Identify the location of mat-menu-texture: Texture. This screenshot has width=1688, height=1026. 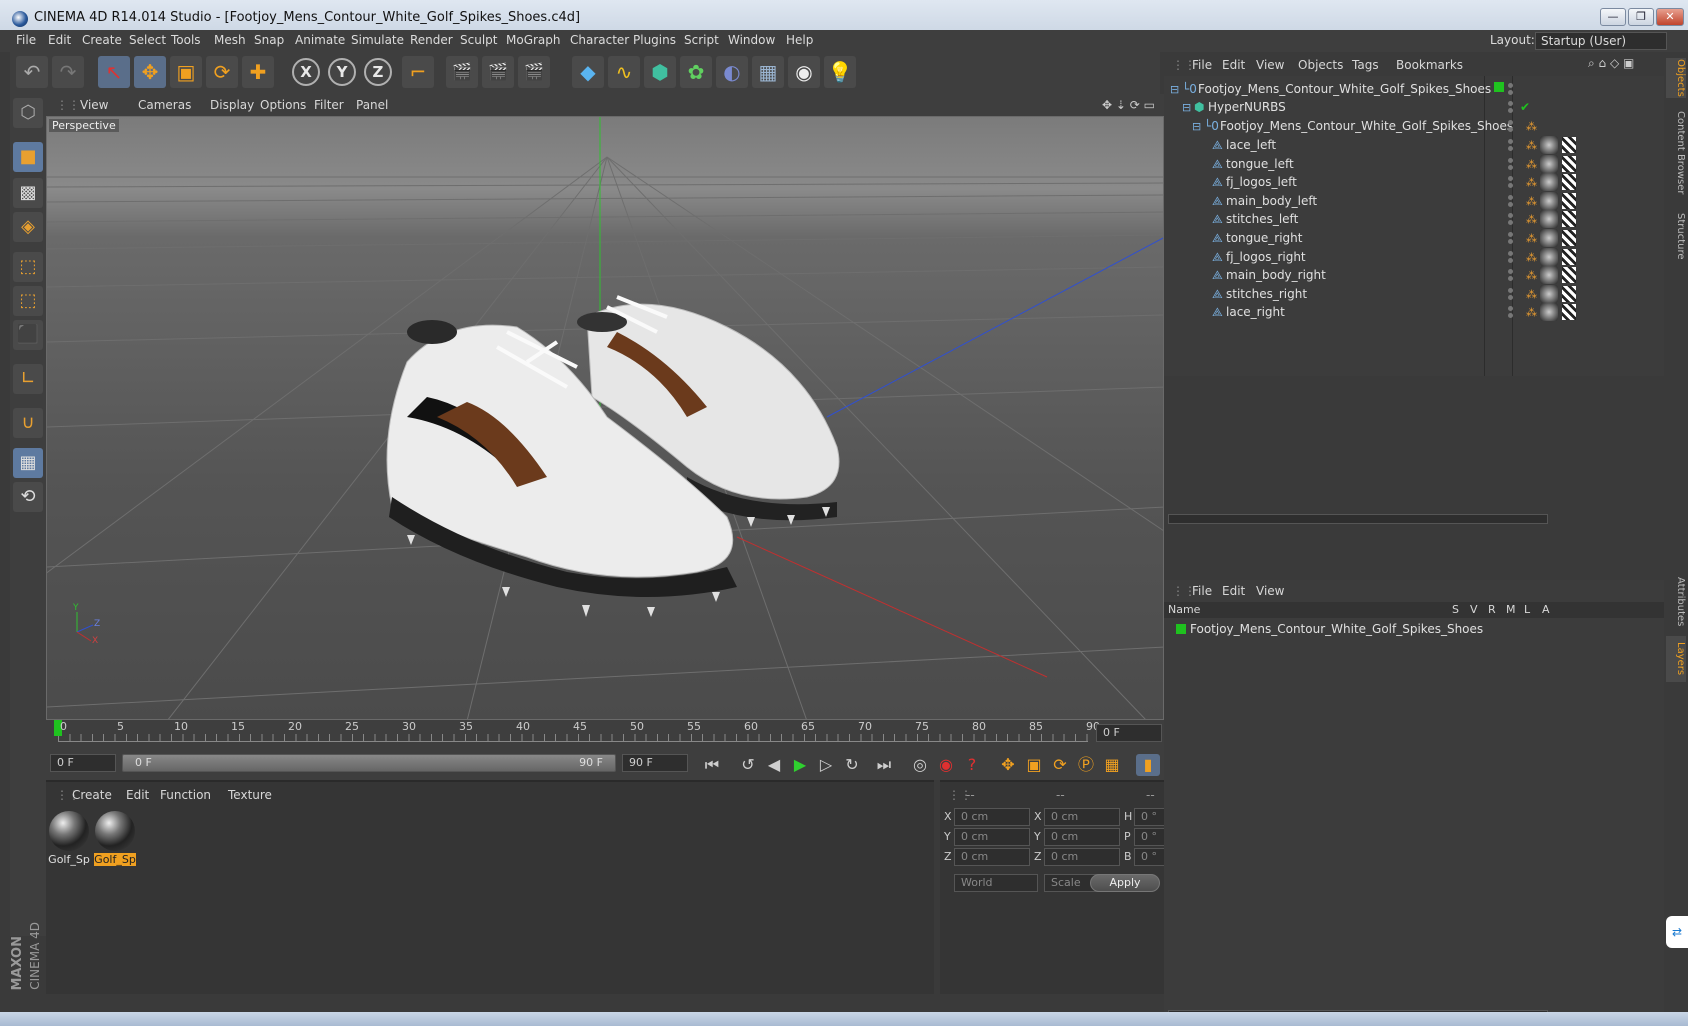
(250, 795).